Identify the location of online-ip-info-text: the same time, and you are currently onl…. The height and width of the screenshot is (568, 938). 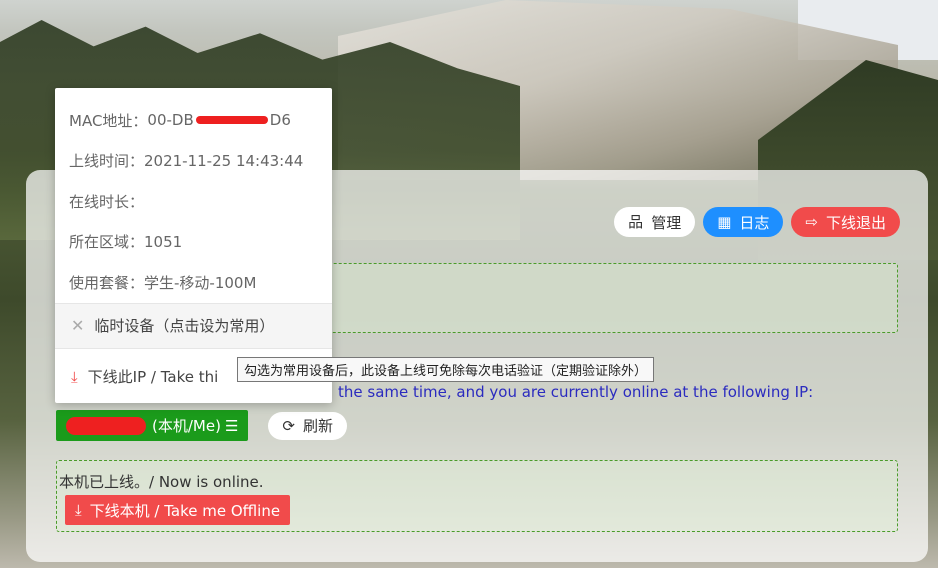
(576, 392).